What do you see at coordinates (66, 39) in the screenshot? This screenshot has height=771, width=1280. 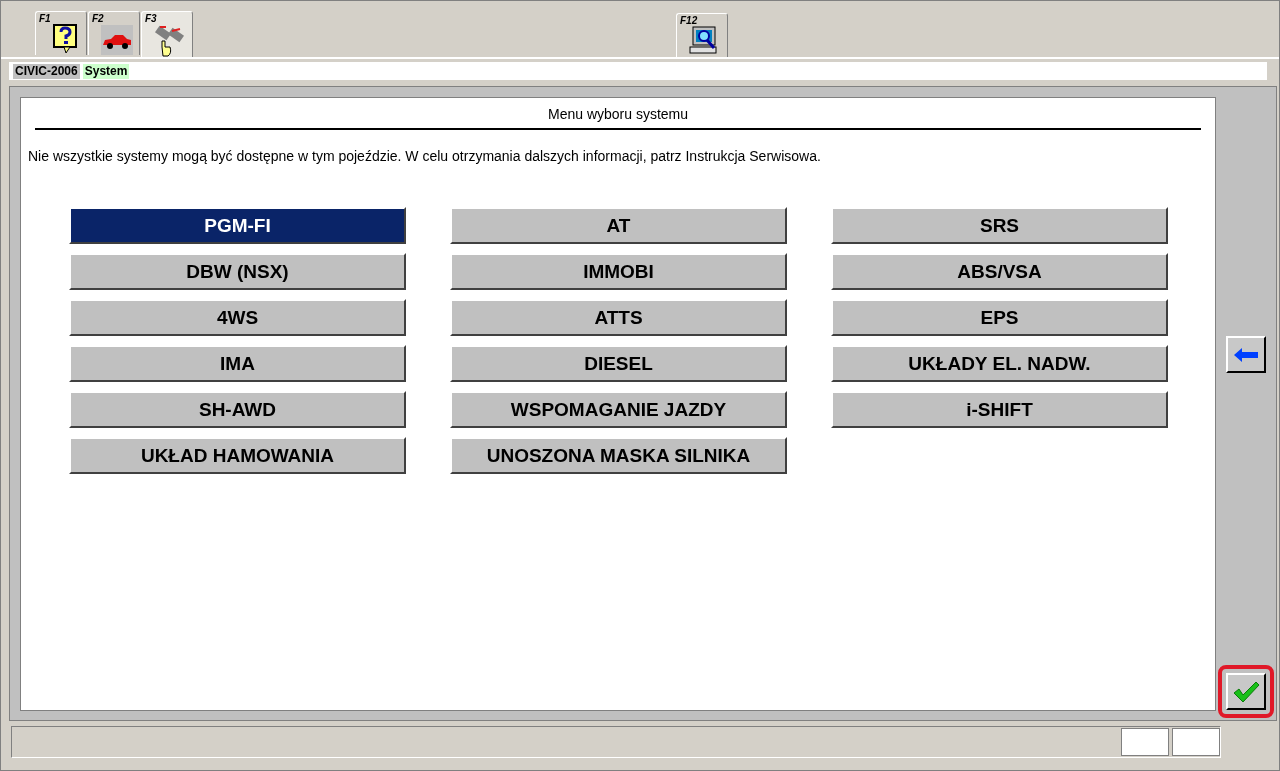 I see `question-bubble-icon` at bounding box center [66, 39].